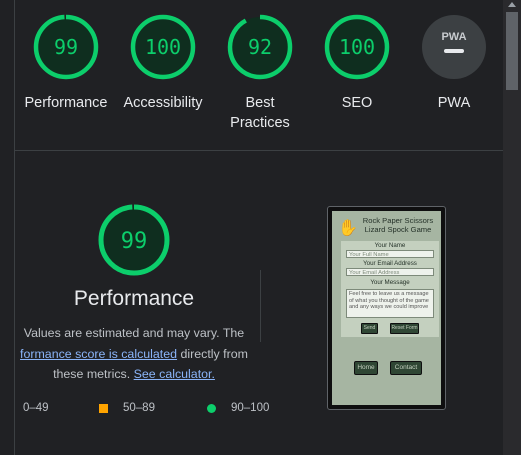 This screenshot has width=521, height=455. What do you see at coordinates (259, 150) in the screenshot?
I see `section-divider` at bounding box center [259, 150].